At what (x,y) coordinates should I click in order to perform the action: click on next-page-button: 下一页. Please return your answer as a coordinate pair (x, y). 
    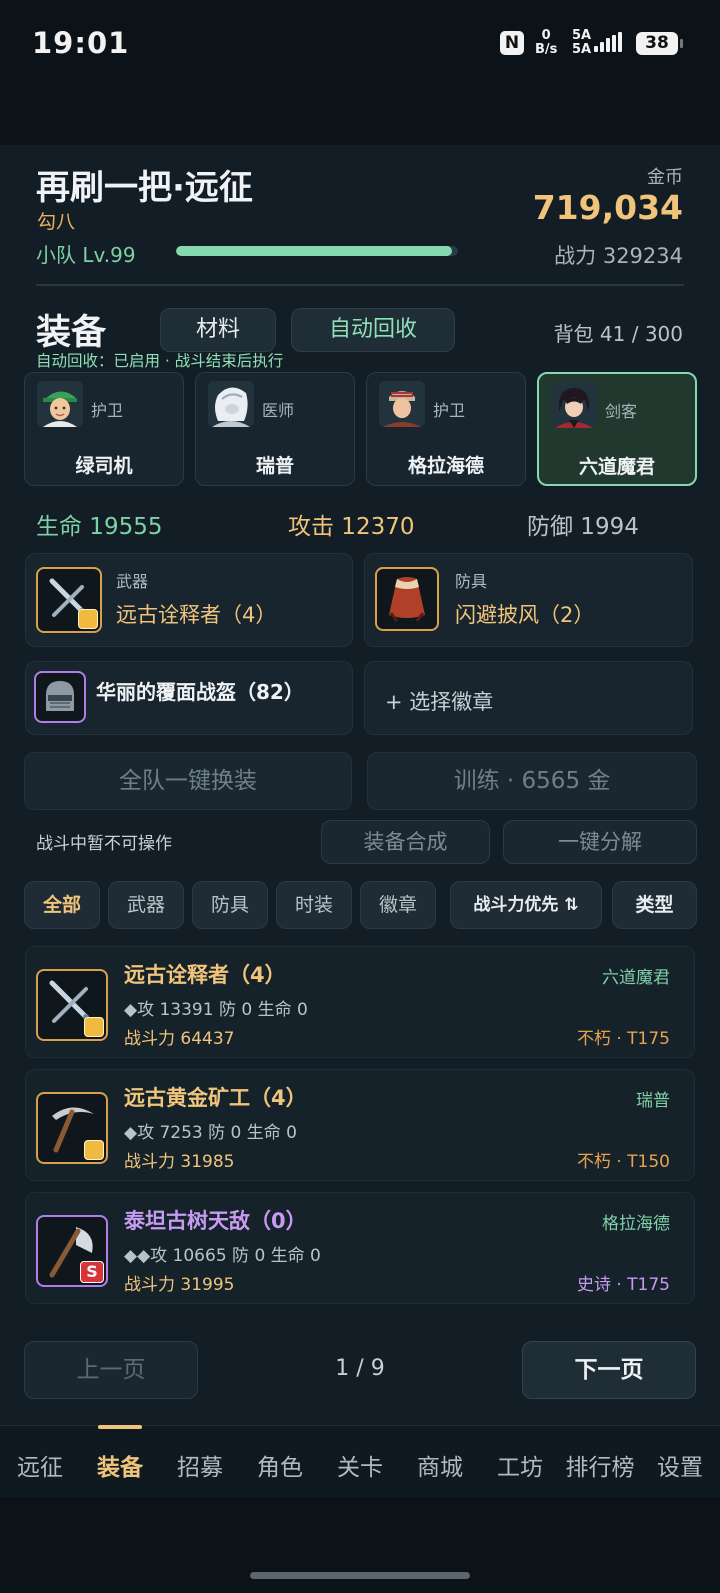
    Looking at the image, I should click on (609, 1370).